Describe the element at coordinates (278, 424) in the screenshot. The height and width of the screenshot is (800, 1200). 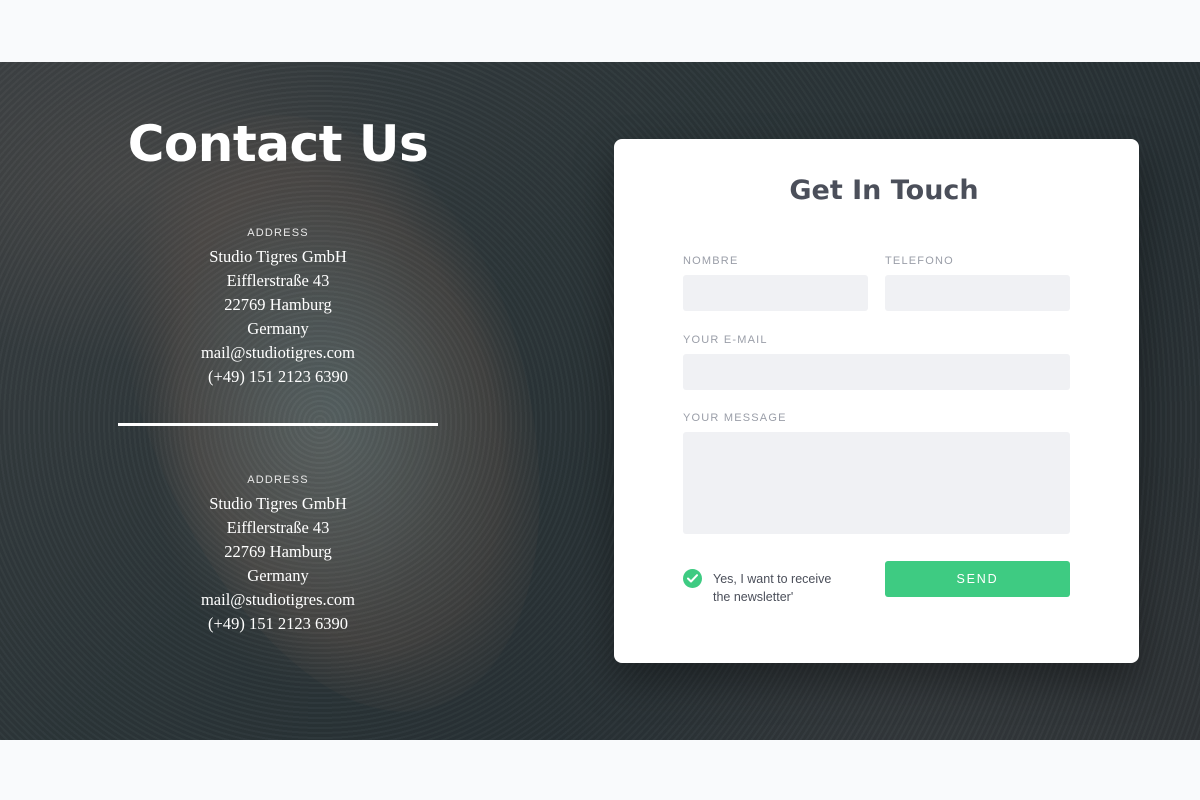
I see `divider` at that location.